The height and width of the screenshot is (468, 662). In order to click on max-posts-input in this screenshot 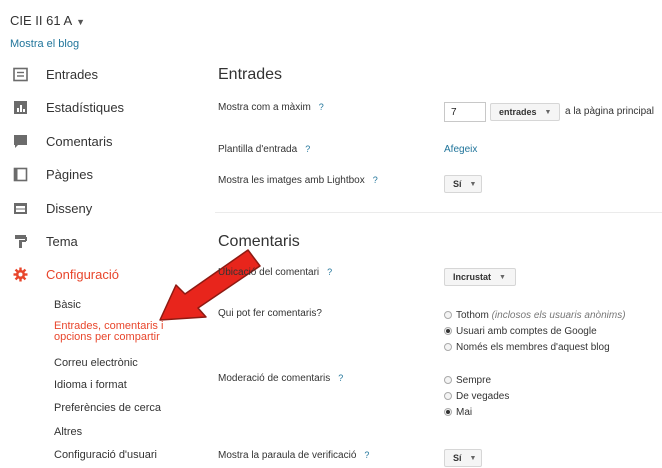, I will do `click(465, 112)`.